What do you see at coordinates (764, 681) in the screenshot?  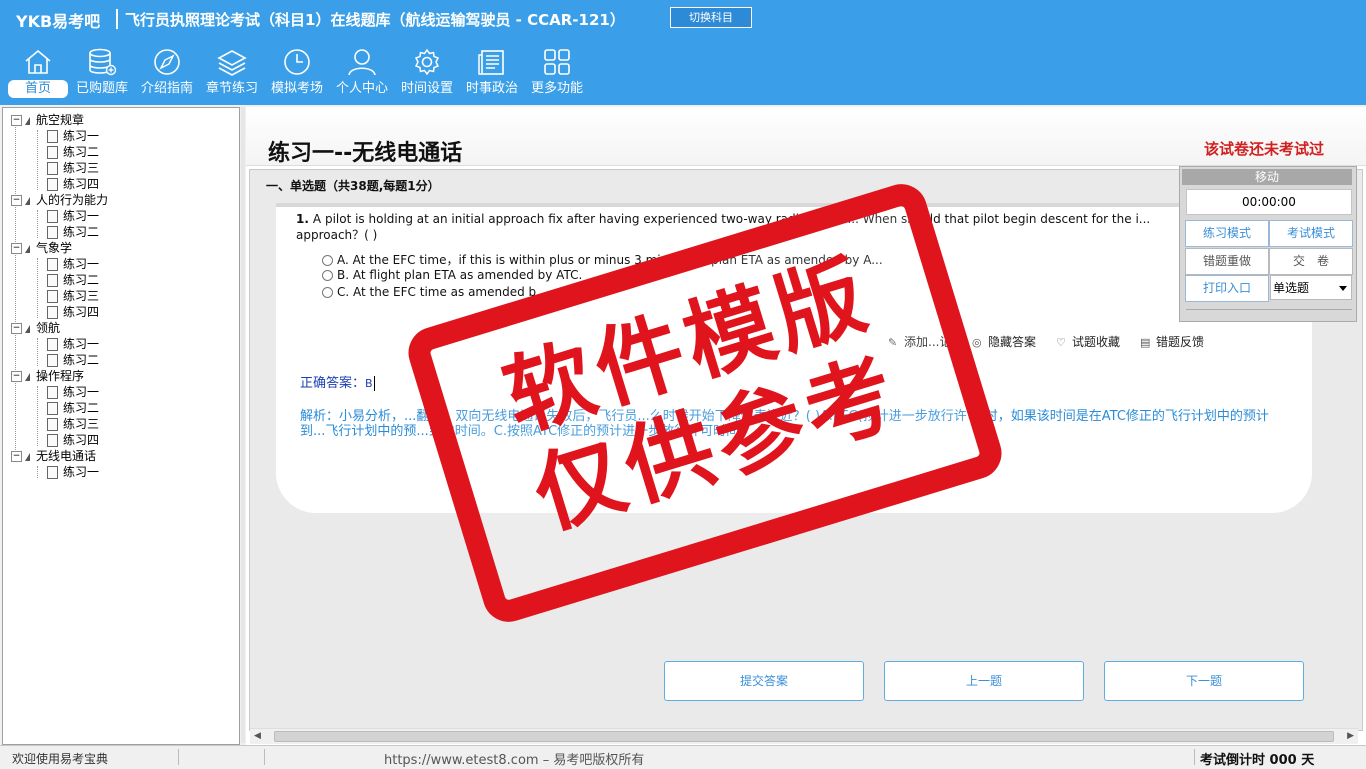 I see `submit-answer-button: 提交答案` at bounding box center [764, 681].